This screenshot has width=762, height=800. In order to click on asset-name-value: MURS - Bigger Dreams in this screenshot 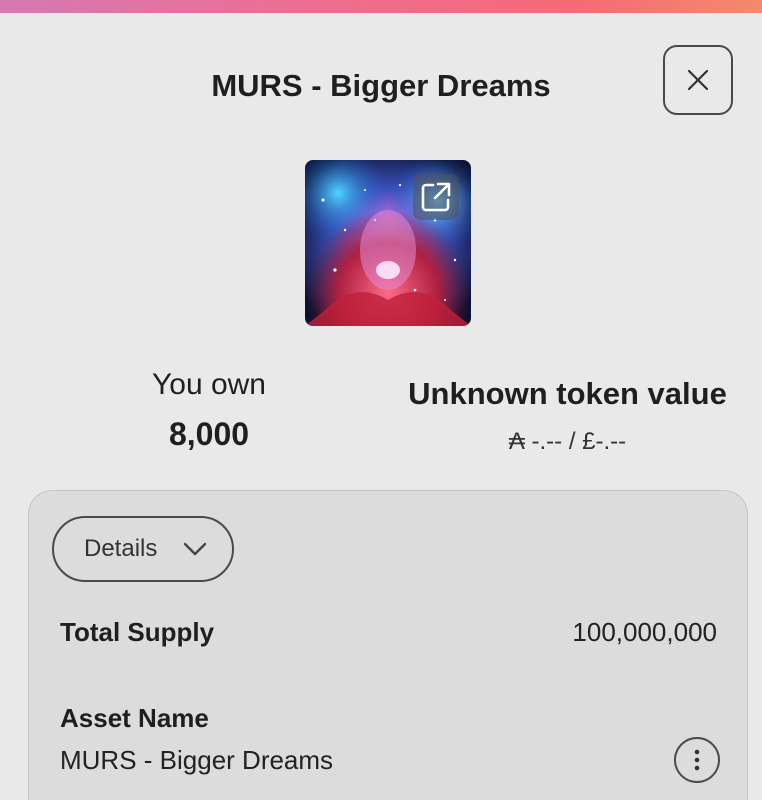, I will do `click(197, 760)`.